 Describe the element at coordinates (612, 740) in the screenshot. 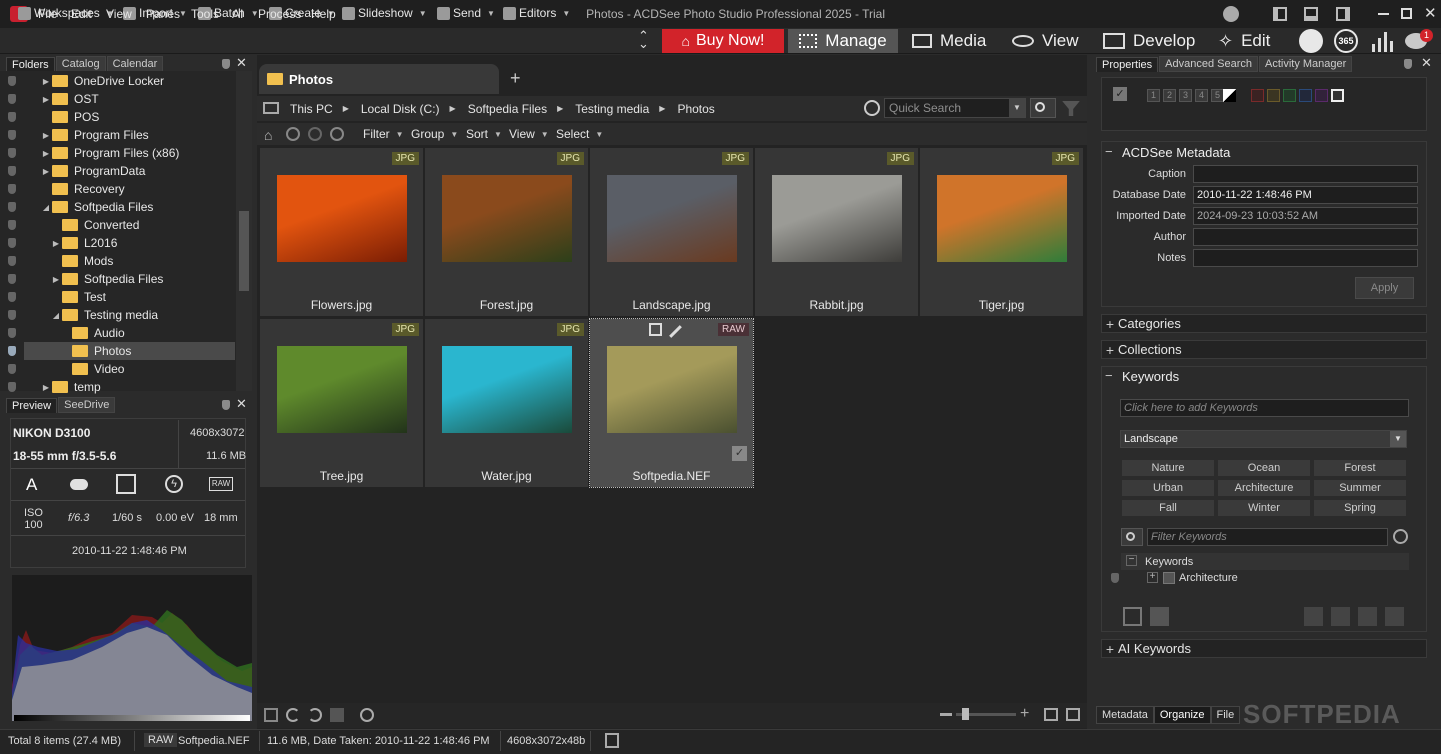

I see `status-info-icon` at that location.